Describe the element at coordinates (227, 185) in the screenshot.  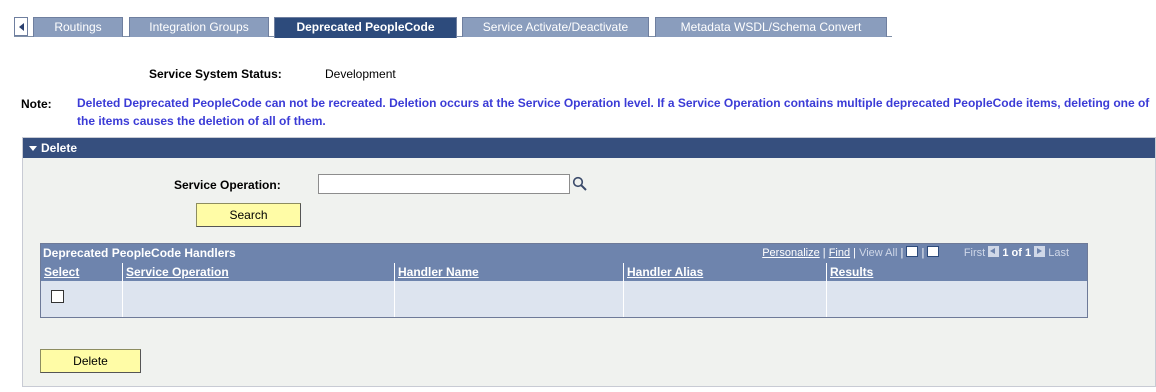
I see `service-operation-label: Service Operation:` at that location.